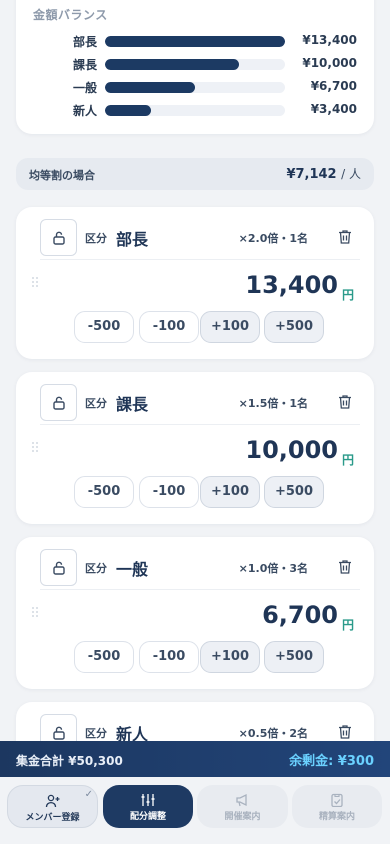 This screenshot has width=390, height=844. I want to click on multiplier-text: ×0.5倍・2名, so click(273, 733).